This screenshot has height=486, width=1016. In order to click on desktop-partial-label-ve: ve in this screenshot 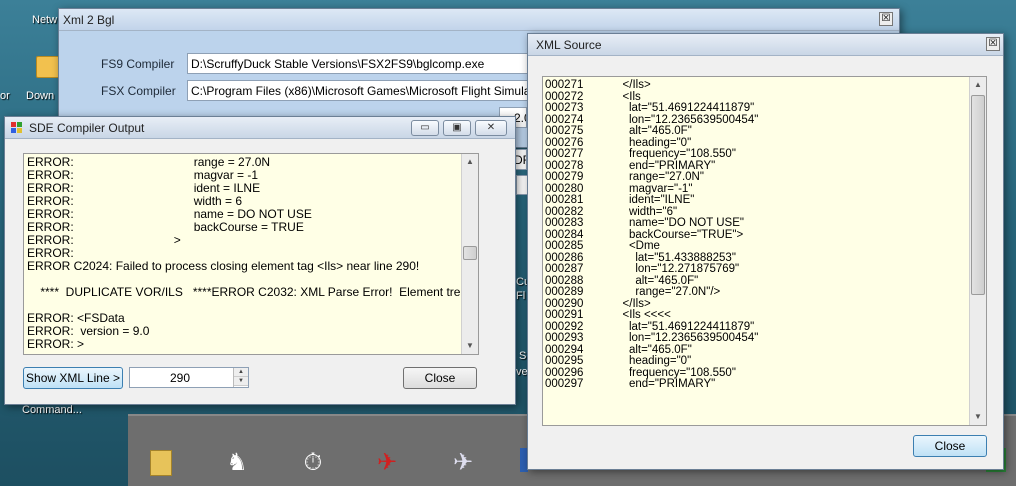, I will do `click(522, 372)`.